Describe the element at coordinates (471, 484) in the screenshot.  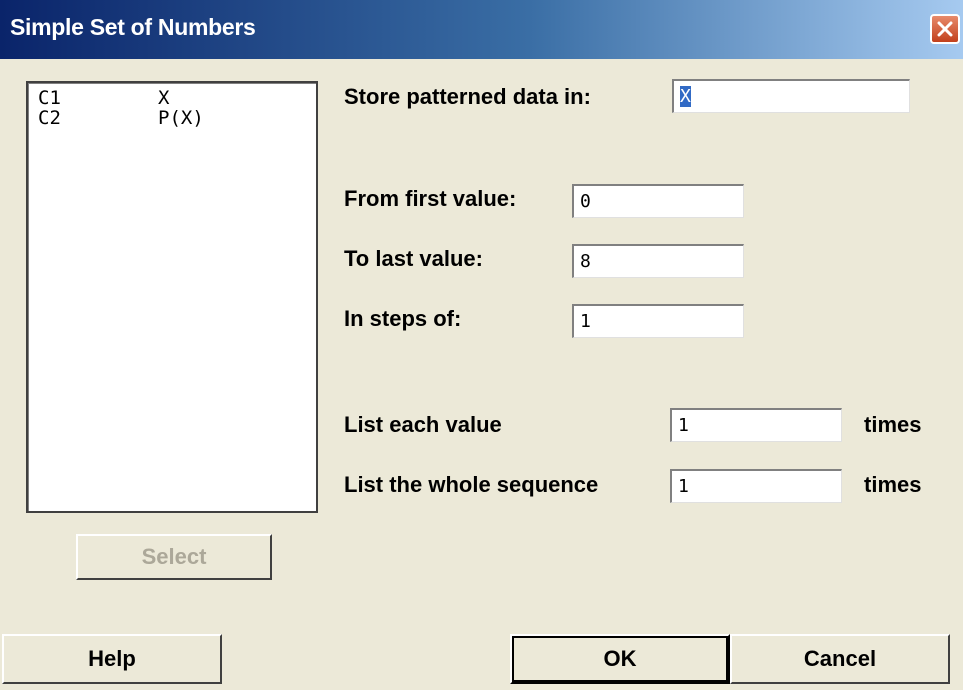
I see `list-sequence-label: List the whole sequence` at that location.